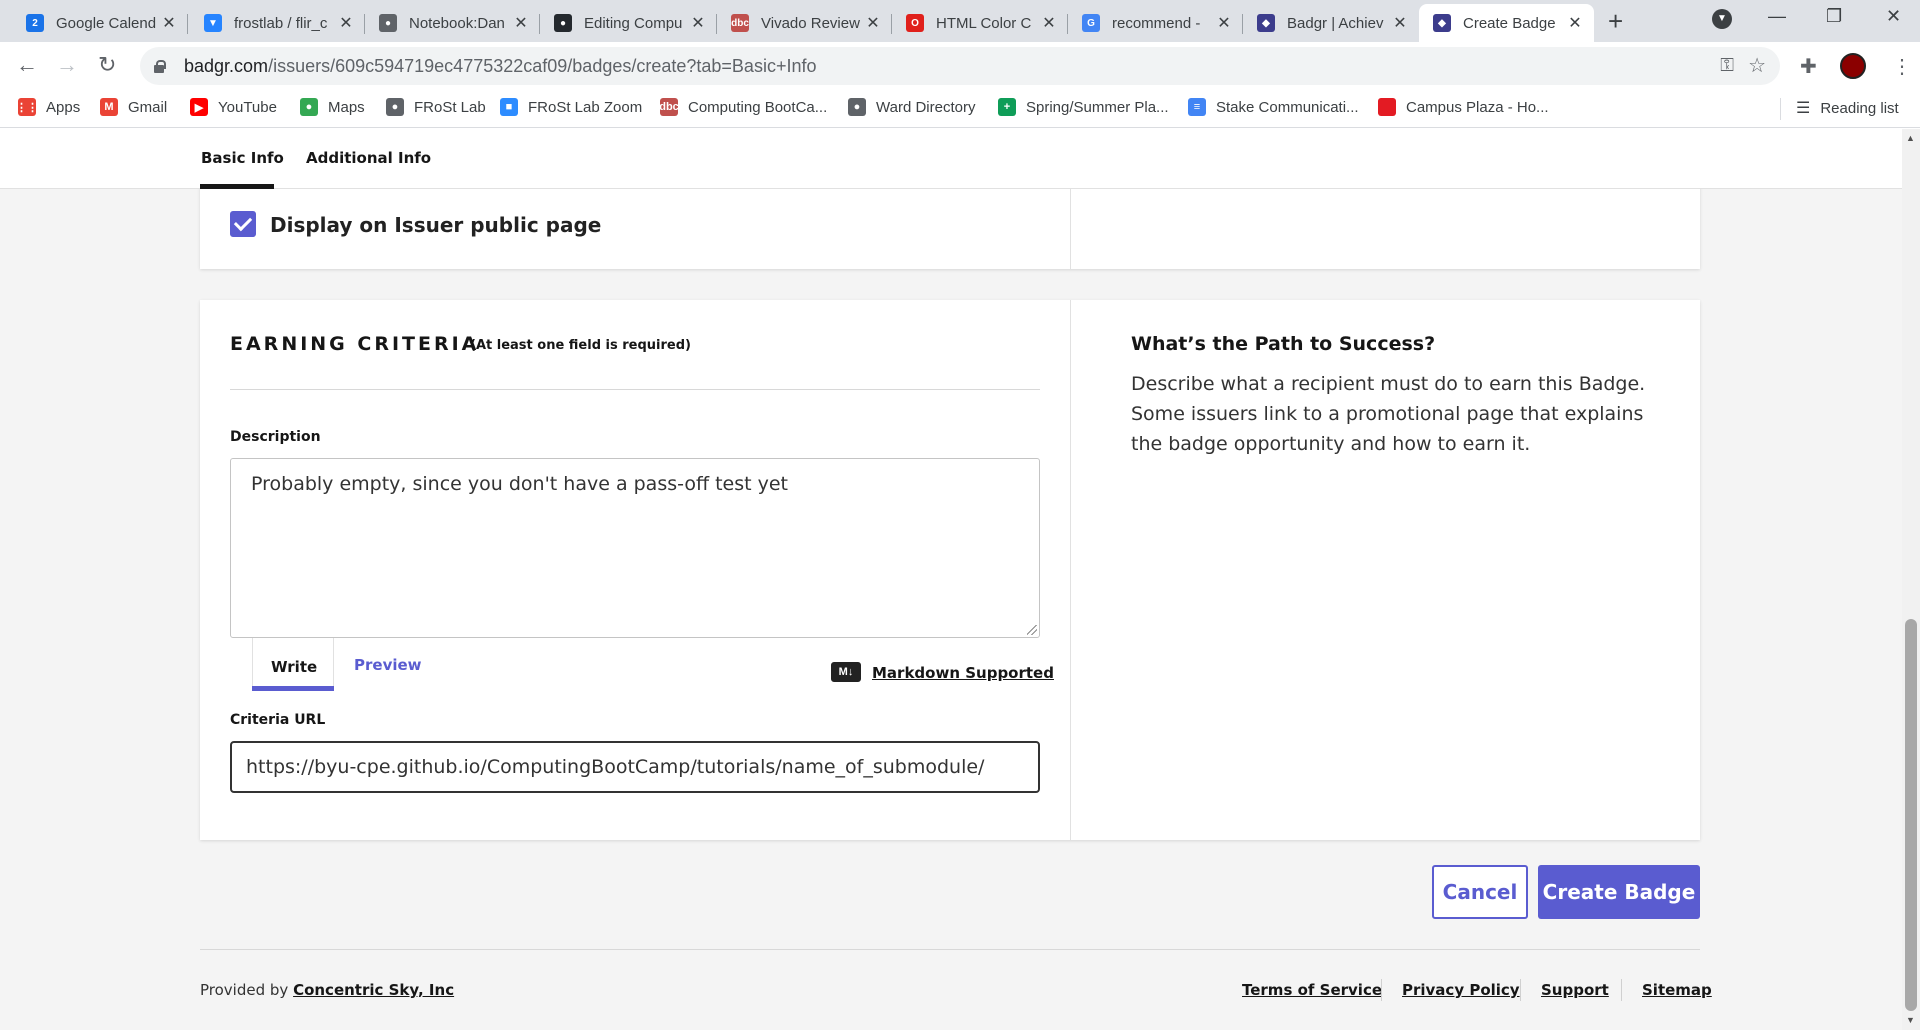  Describe the element at coordinates (1197, 107) in the screenshot. I see `docs-icon: ≡` at that location.